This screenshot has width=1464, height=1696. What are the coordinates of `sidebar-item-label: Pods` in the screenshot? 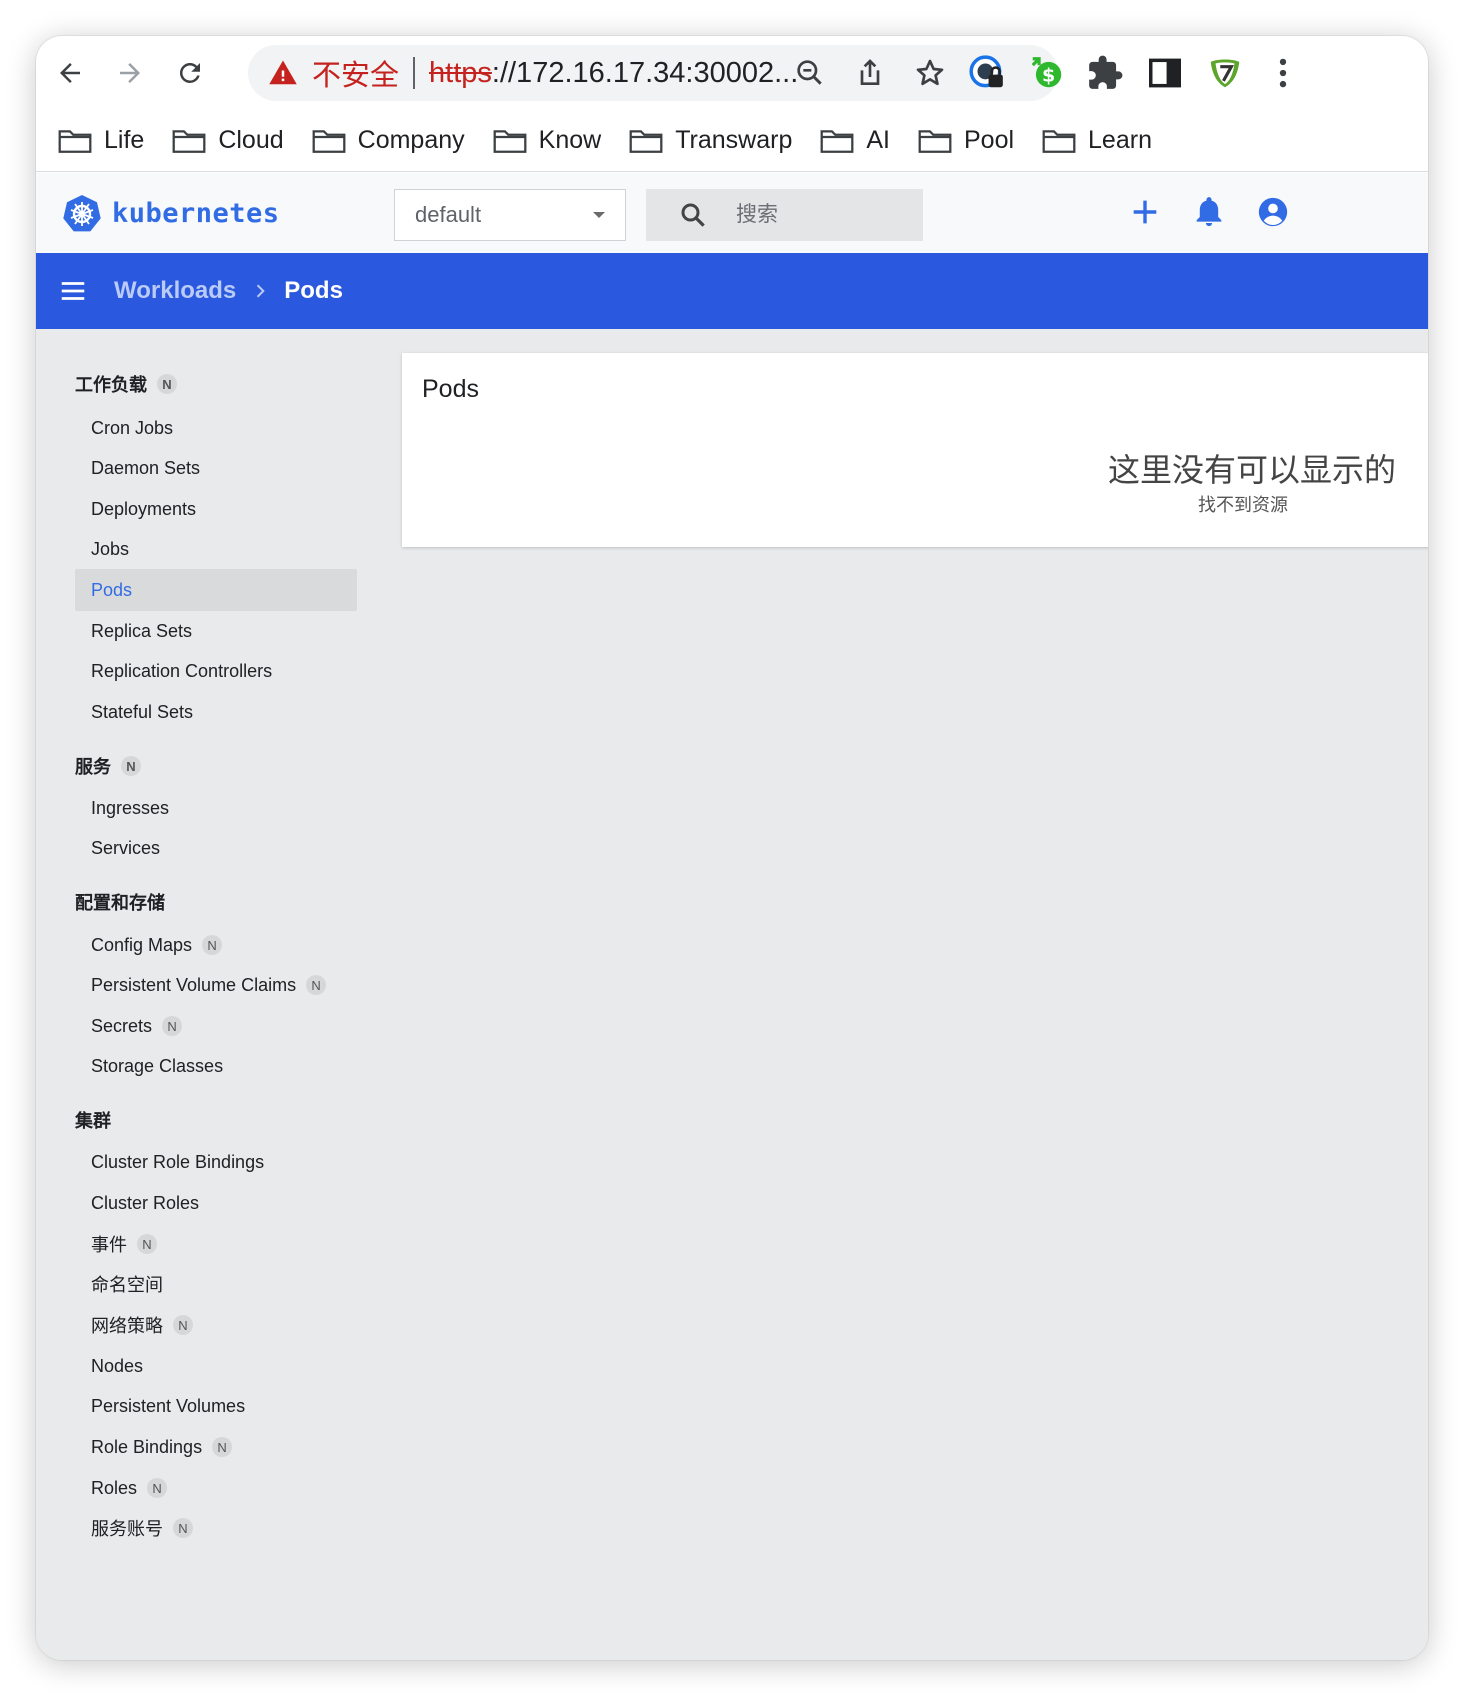 It's located at (112, 589).